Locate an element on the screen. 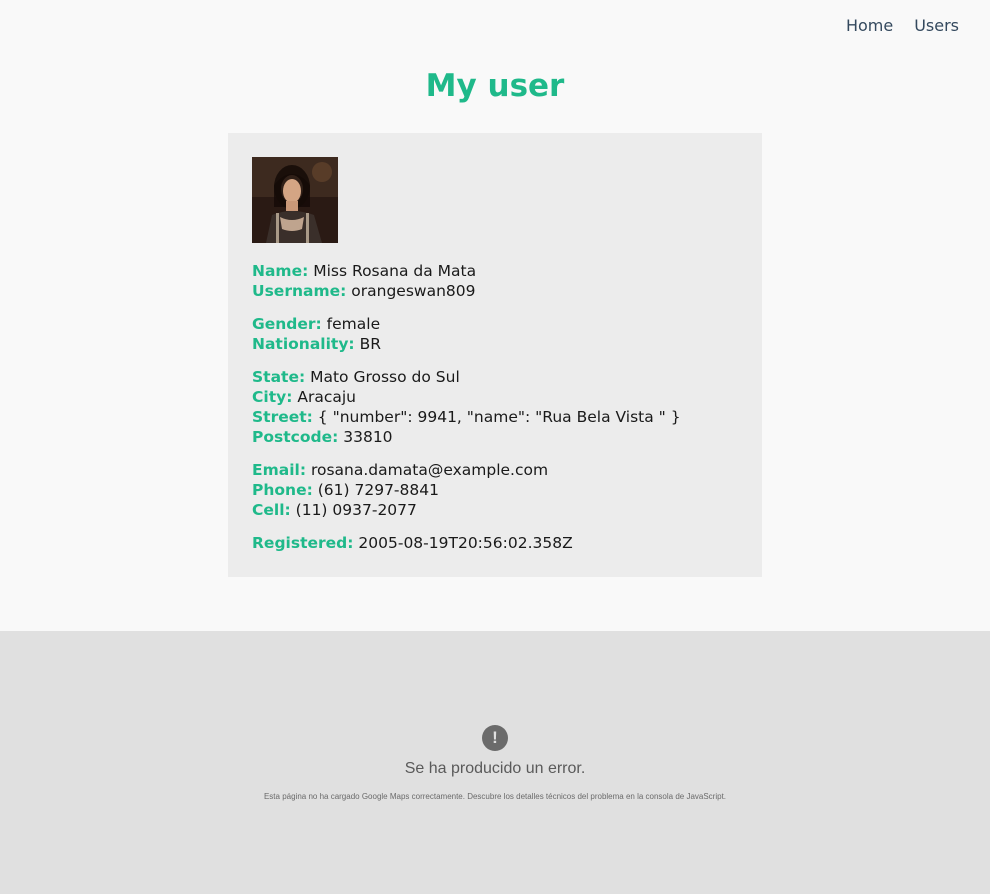  nationality-row: Nationality: BR is located at coordinates (495, 344).